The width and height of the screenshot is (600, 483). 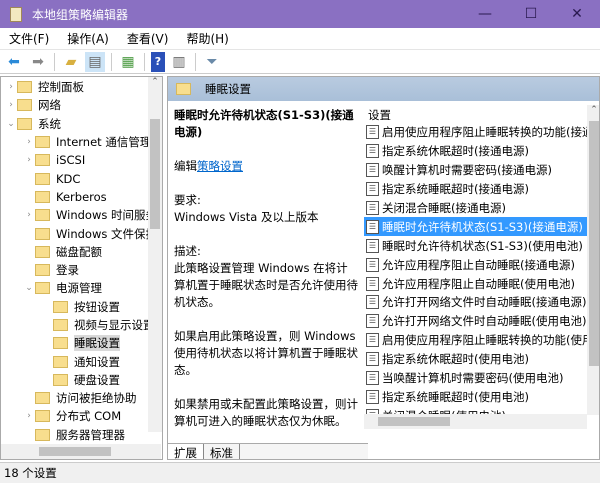 What do you see at coordinates (158, 61) in the screenshot?
I see `help-icon: ?` at bounding box center [158, 61].